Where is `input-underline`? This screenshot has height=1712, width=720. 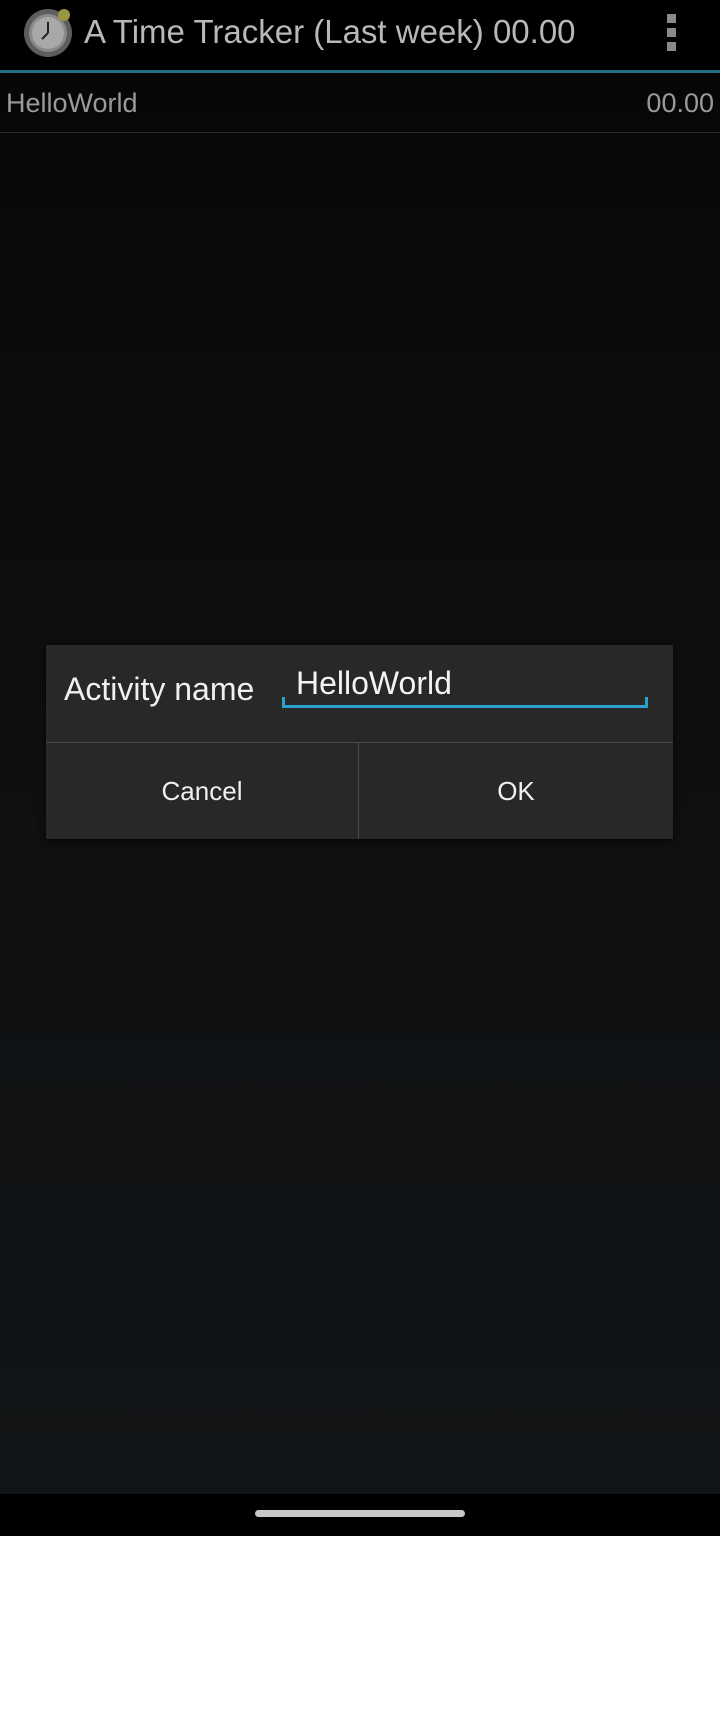
input-underline is located at coordinates (465, 706).